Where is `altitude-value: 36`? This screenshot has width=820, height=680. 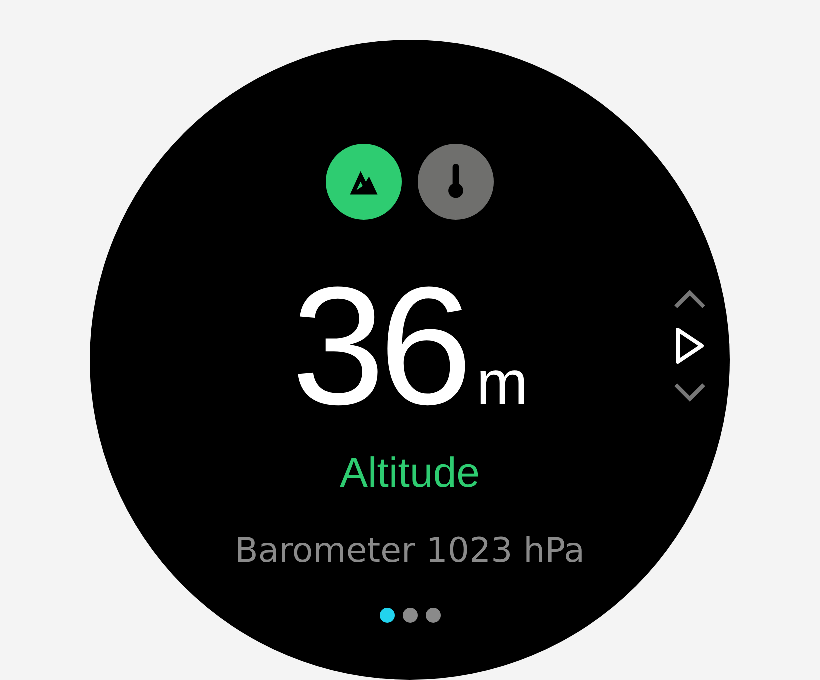
altitude-value: 36 is located at coordinates (379, 346).